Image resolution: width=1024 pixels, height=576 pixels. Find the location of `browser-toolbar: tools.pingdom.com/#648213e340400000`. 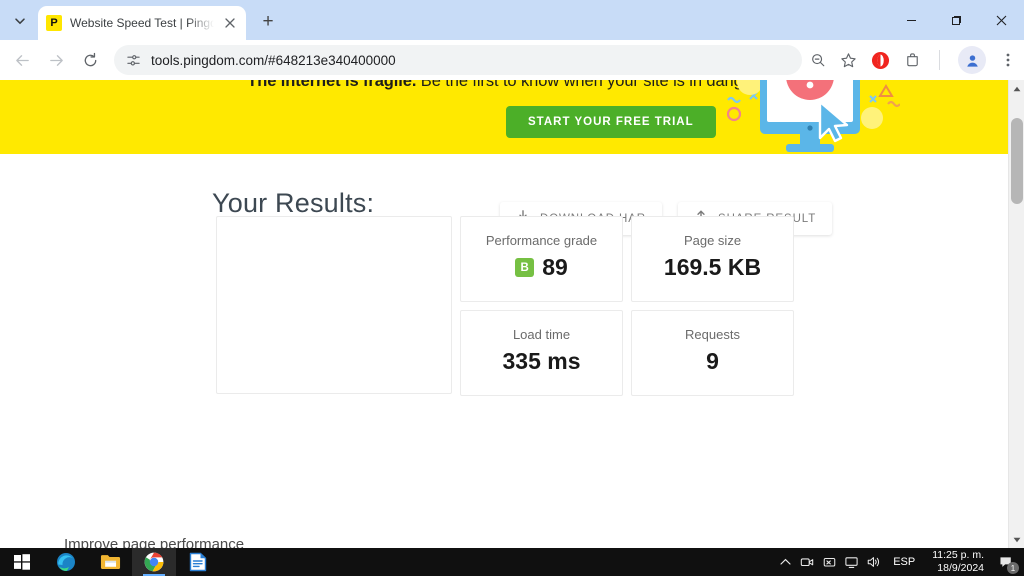

browser-toolbar: tools.pingdom.com/#648213e340400000 is located at coordinates (512, 60).